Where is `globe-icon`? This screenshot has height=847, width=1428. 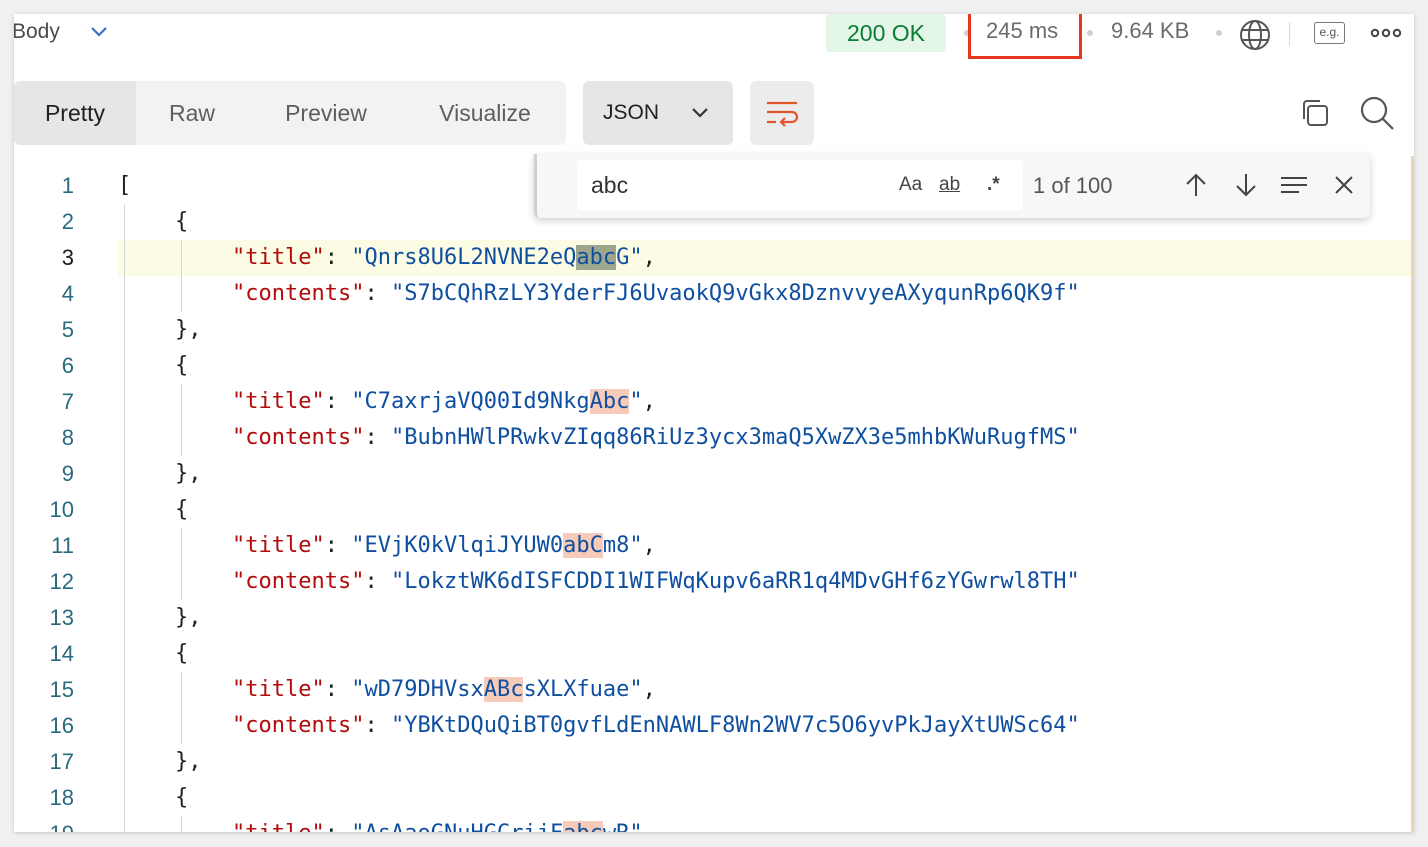 globe-icon is located at coordinates (1255, 35).